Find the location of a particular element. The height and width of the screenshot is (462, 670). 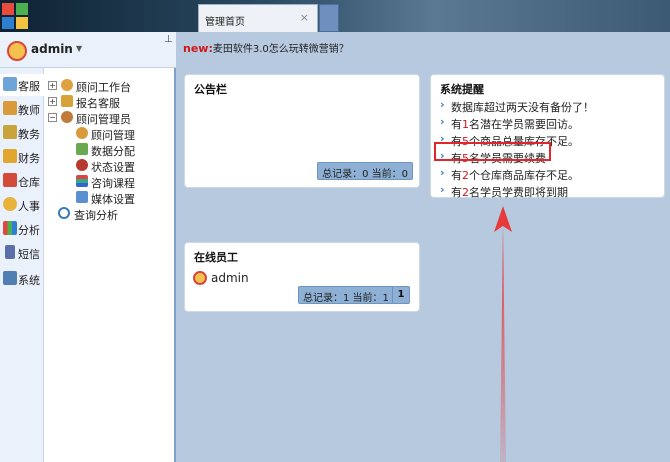

chart-icon is located at coordinates (10, 228).